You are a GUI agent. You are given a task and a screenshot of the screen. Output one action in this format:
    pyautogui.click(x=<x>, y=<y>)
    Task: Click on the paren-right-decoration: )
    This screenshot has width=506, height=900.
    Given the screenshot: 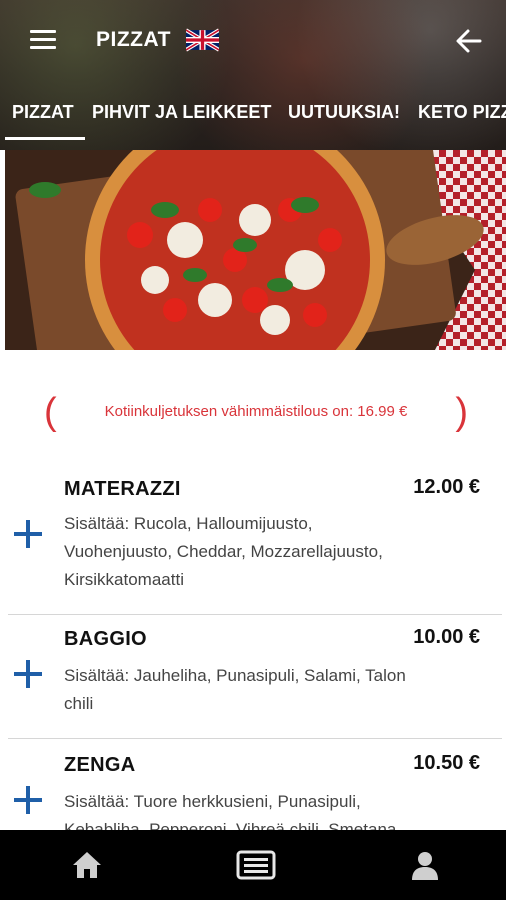 What is the action you would take?
    pyautogui.click(x=461, y=412)
    